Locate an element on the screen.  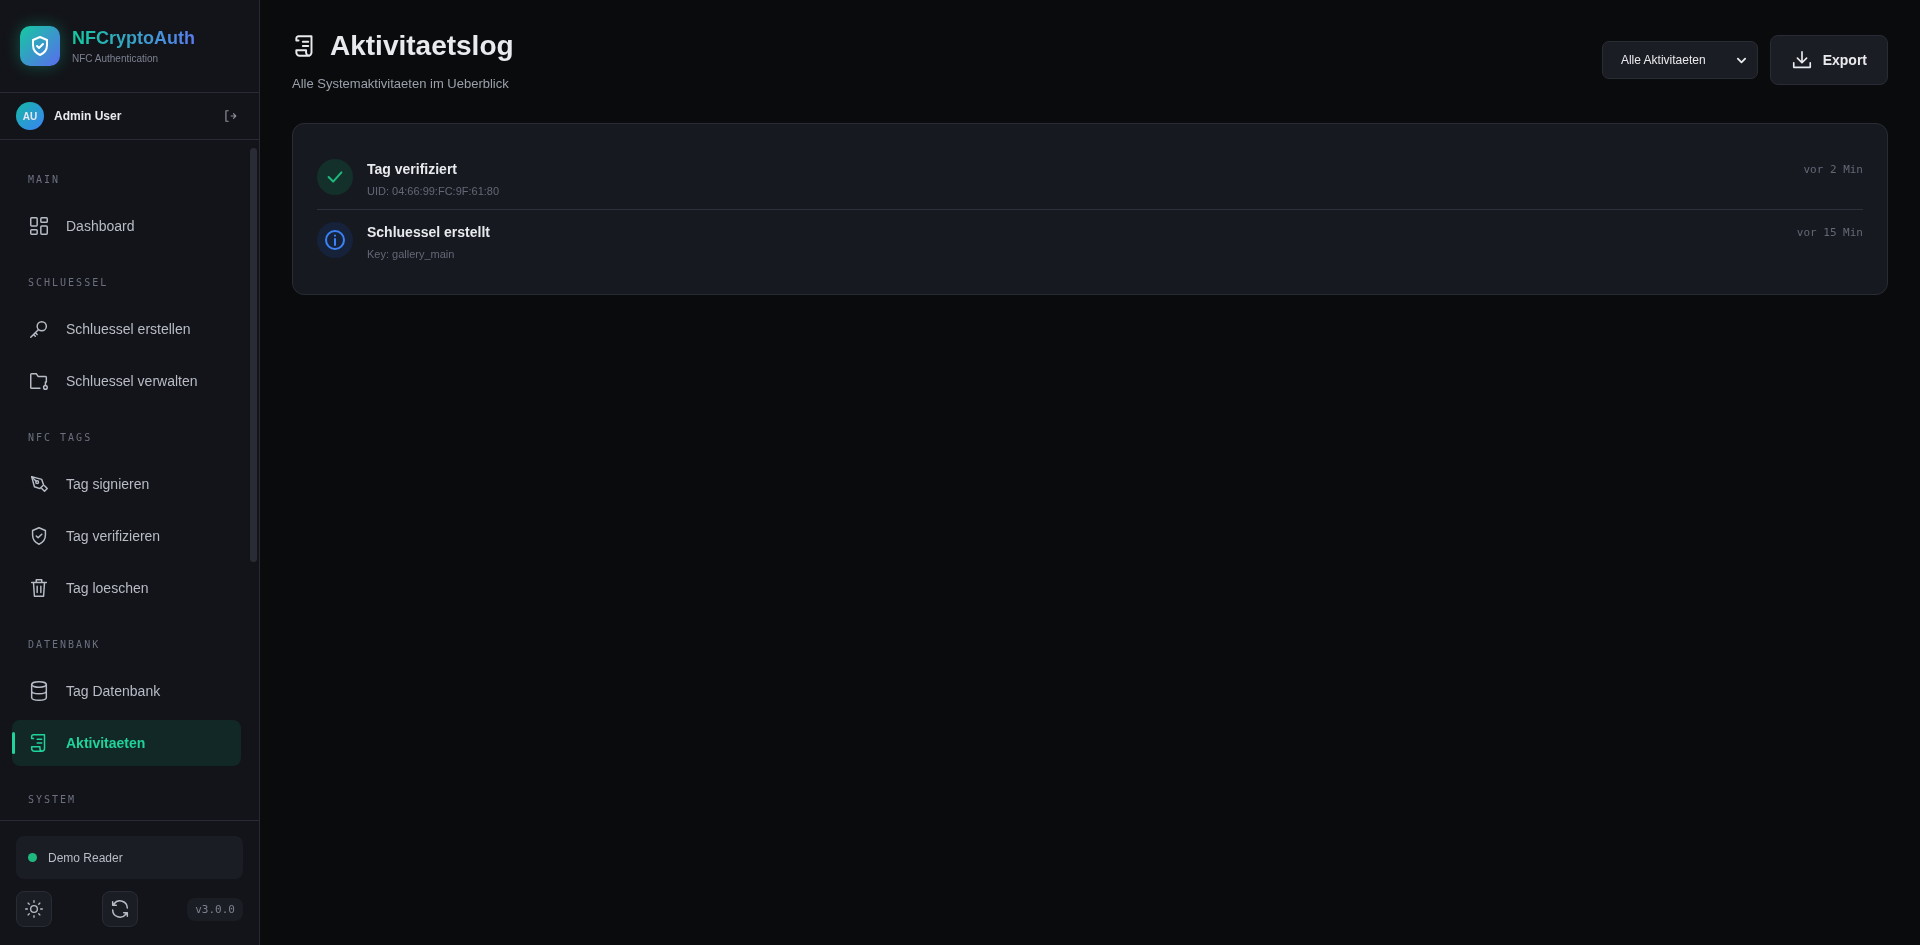
trash-icon is located at coordinates (39, 588).